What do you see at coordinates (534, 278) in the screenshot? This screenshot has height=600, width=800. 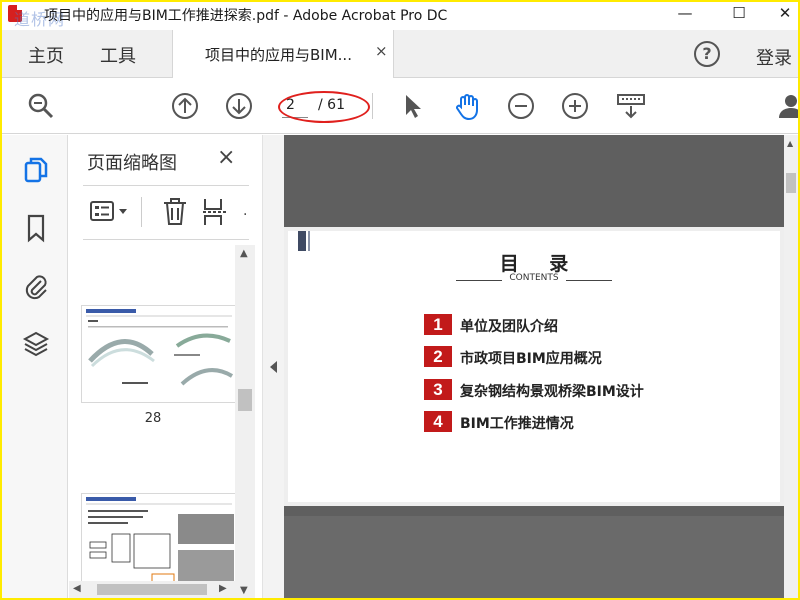 I see `toc-subtitle: CONTENTS` at bounding box center [534, 278].